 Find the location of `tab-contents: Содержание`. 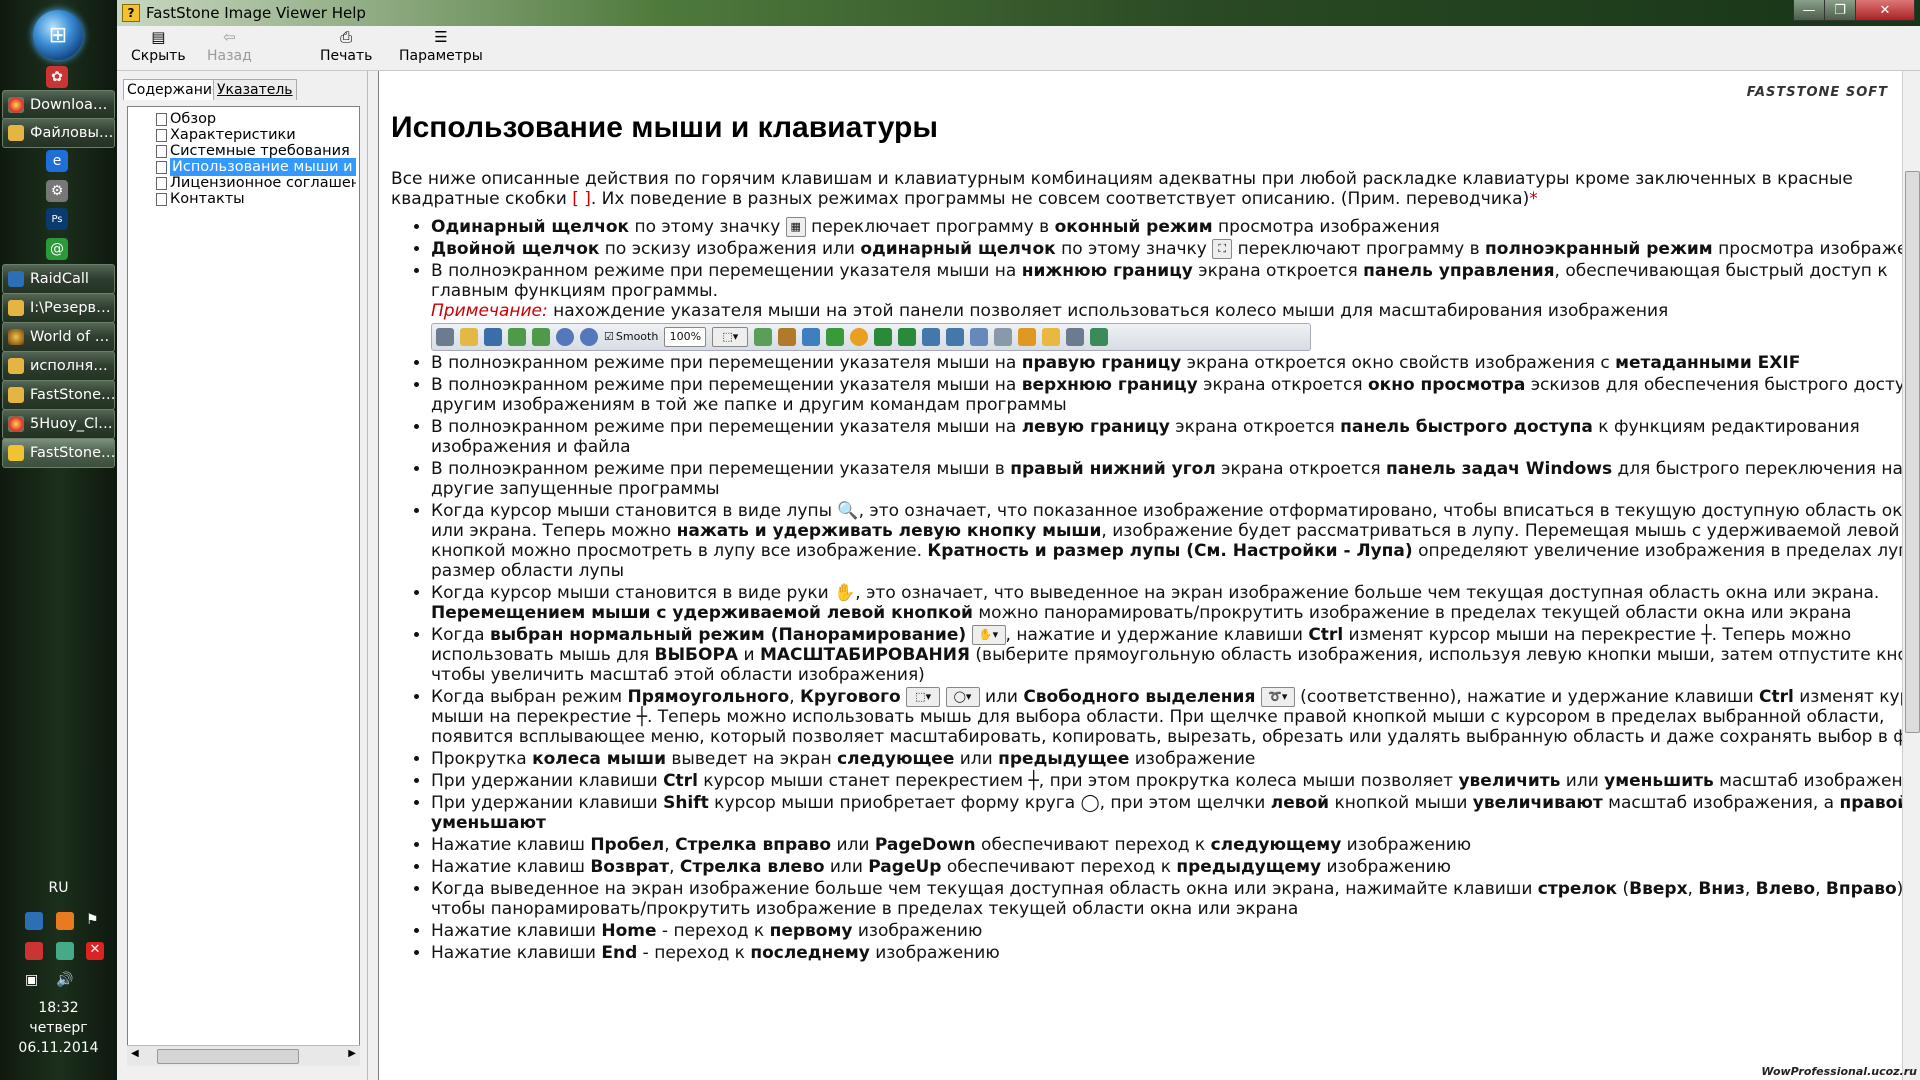

tab-contents: Содержание is located at coordinates (174, 89).